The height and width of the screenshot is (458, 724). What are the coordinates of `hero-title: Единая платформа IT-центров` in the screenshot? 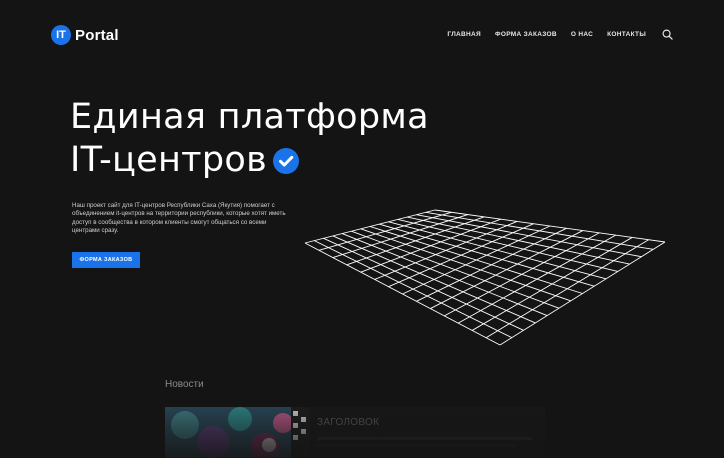 It's located at (249, 139).